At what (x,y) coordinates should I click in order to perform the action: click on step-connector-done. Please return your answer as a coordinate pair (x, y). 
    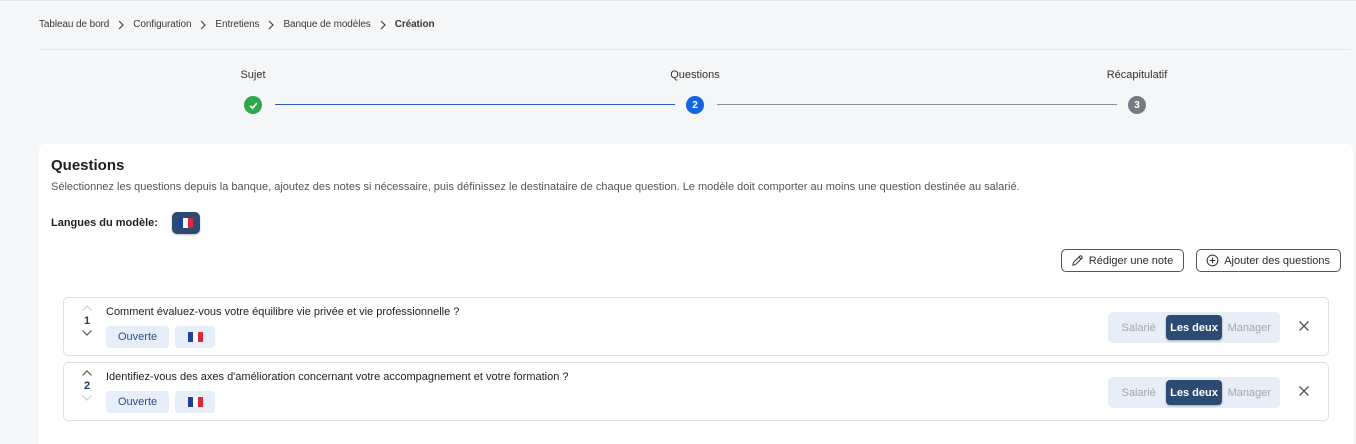
    Looking at the image, I should click on (475, 104).